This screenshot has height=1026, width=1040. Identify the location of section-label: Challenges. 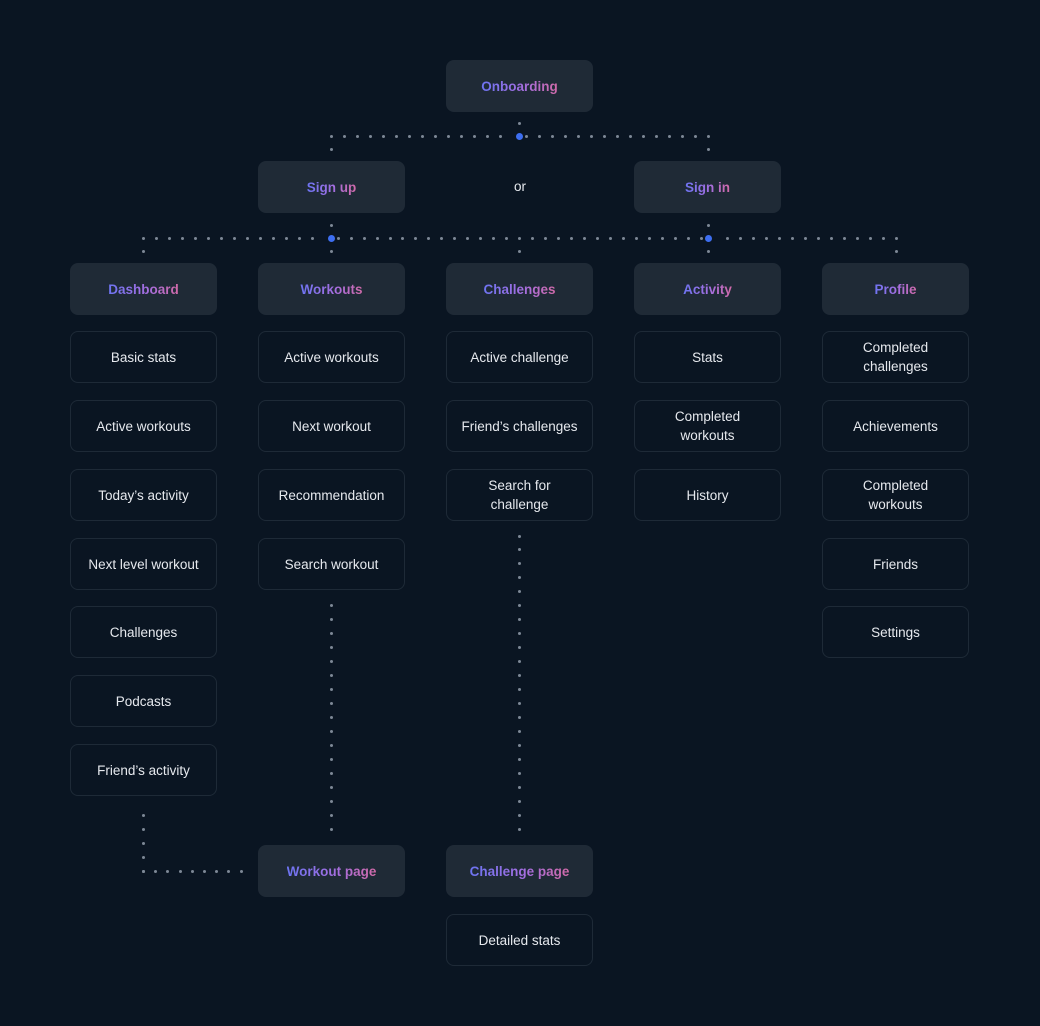
(519, 289).